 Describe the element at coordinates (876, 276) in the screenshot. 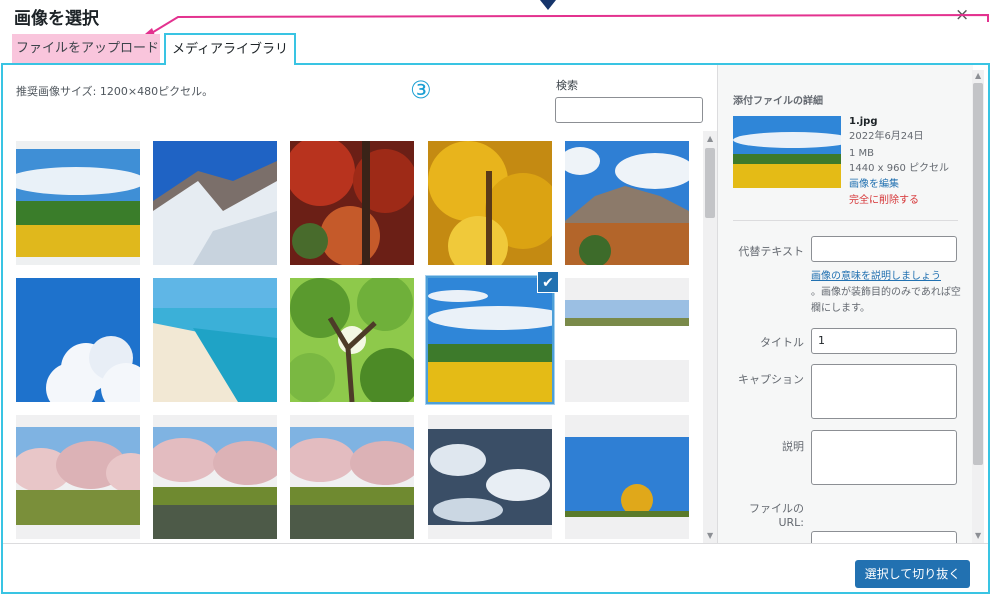

I see `alt-text-help-link: 画像の意味を説明しましょう` at that location.